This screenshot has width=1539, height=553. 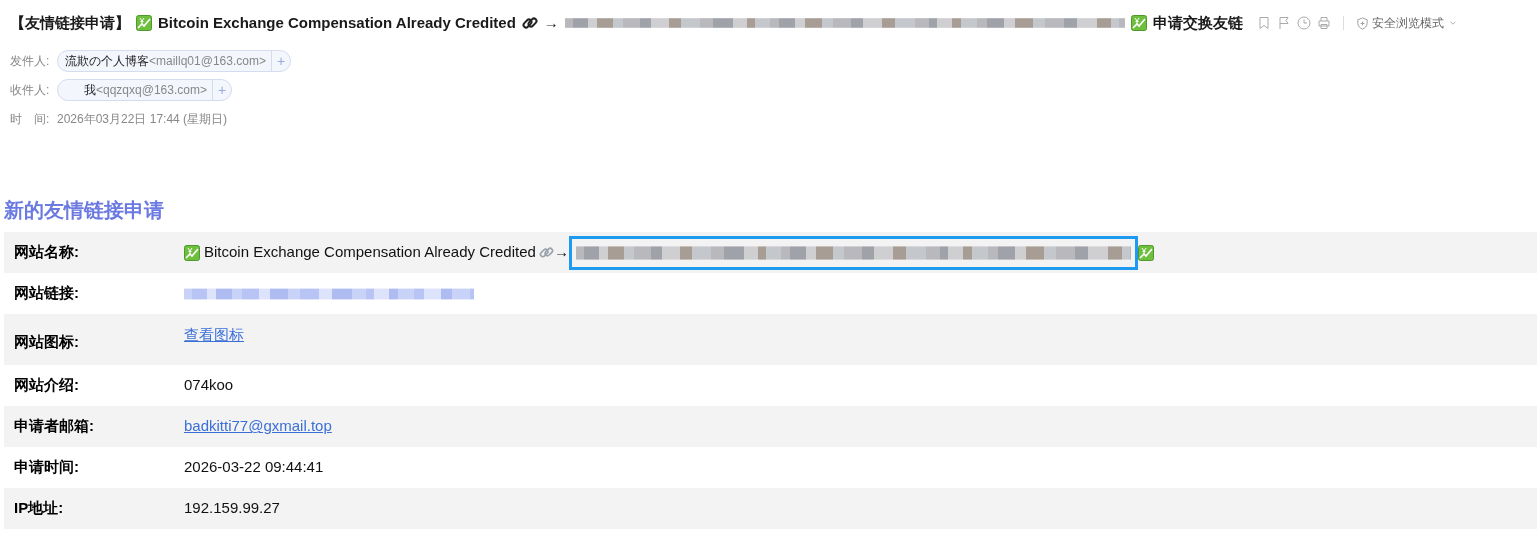 I want to click on print-icon, so click(x=1323, y=23).